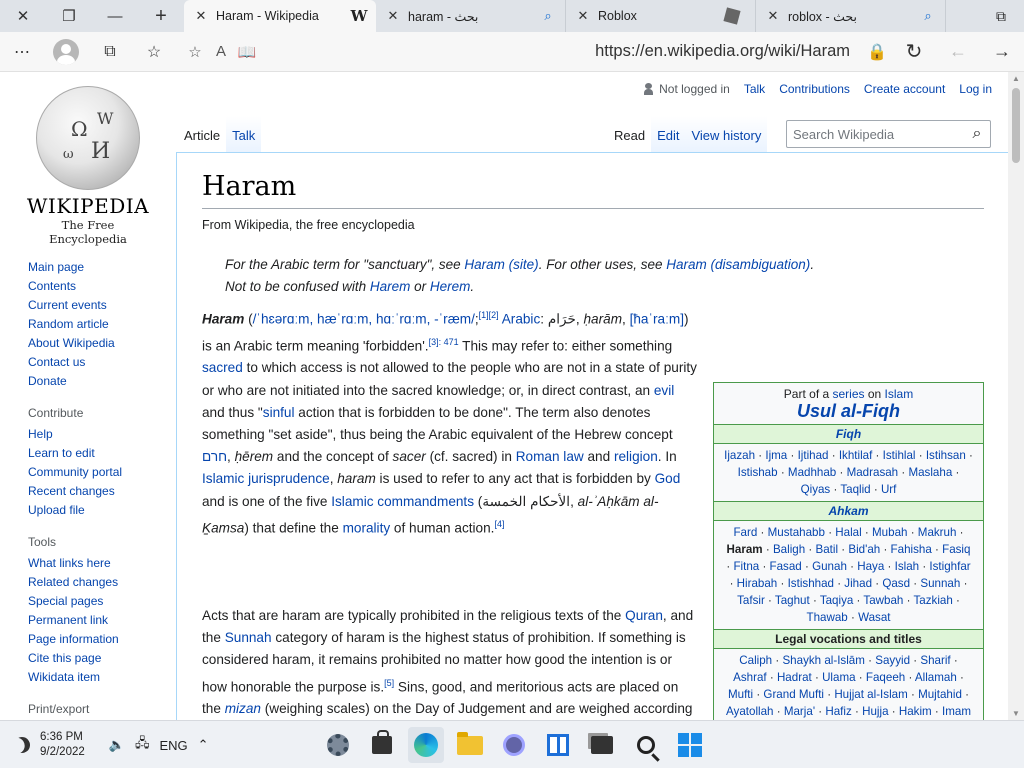 The width and height of the screenshot is (1024, 769). Describe the element at coordinates (946, 455) in the screenshot. I see `infobox-item: Istihsan` at that location.